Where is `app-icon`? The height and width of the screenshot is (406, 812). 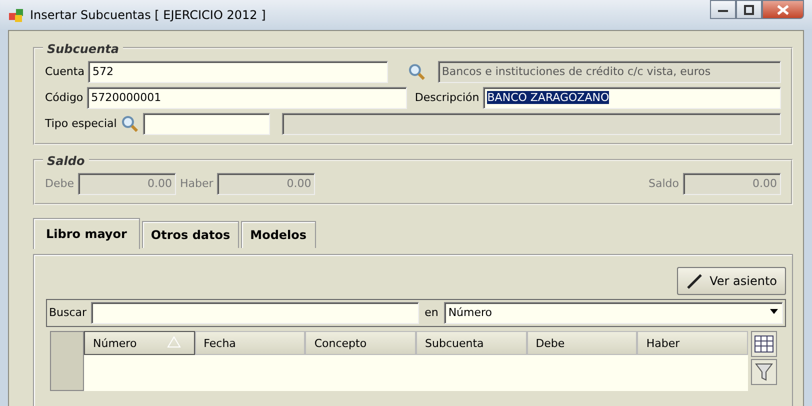 app-icon is located at coordinates (16, 15).